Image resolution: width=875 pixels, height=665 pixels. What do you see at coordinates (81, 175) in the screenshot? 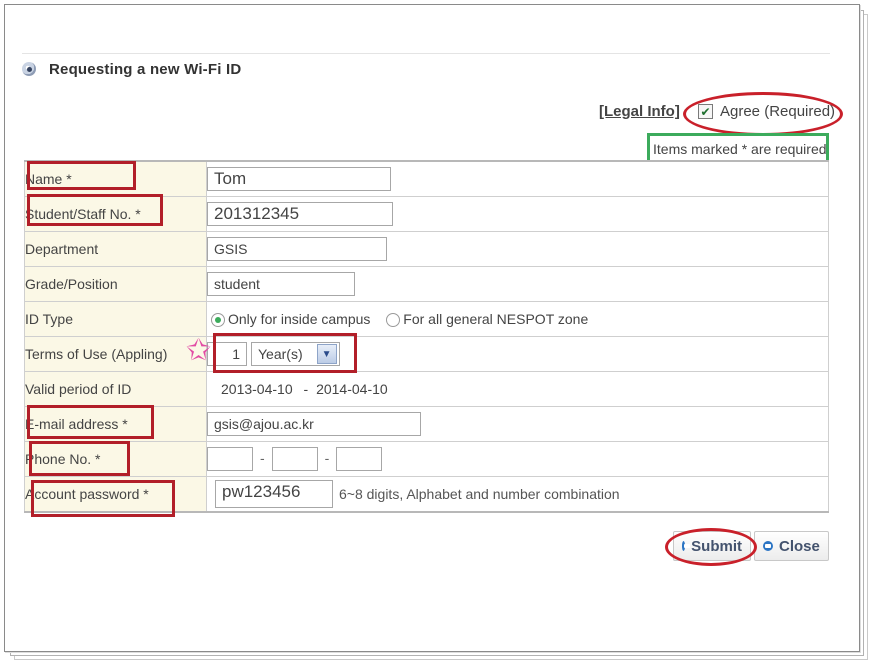
I see `name-highlight-box` at bounding box center [81, 175].